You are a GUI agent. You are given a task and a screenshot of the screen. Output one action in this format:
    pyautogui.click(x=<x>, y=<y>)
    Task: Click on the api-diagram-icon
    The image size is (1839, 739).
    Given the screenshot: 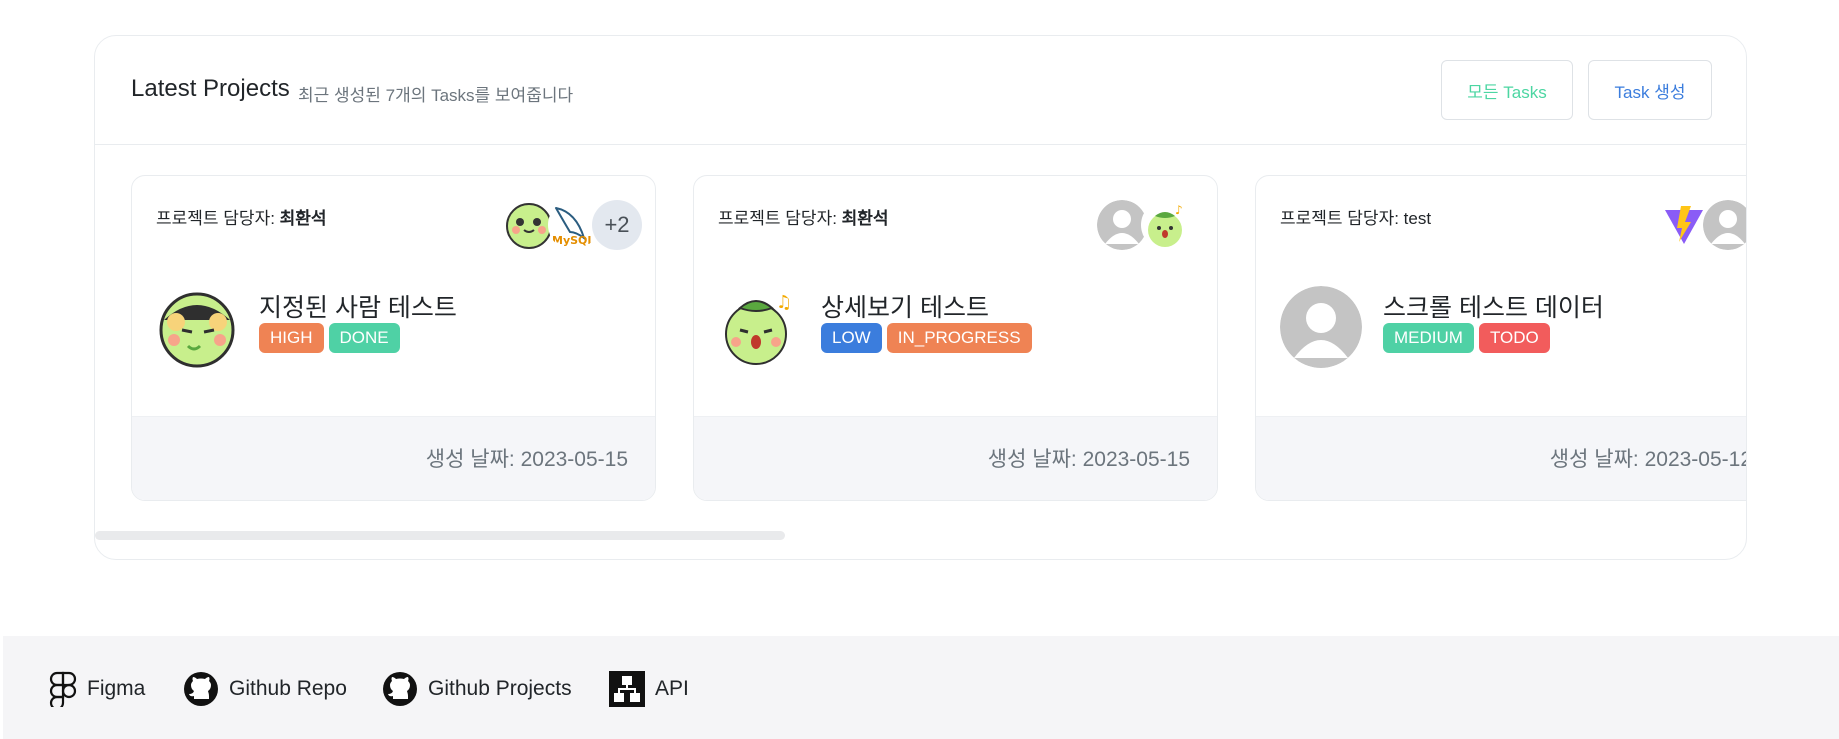 What is the action you would take?
    pyautogui.click(x=627, y=689)
    